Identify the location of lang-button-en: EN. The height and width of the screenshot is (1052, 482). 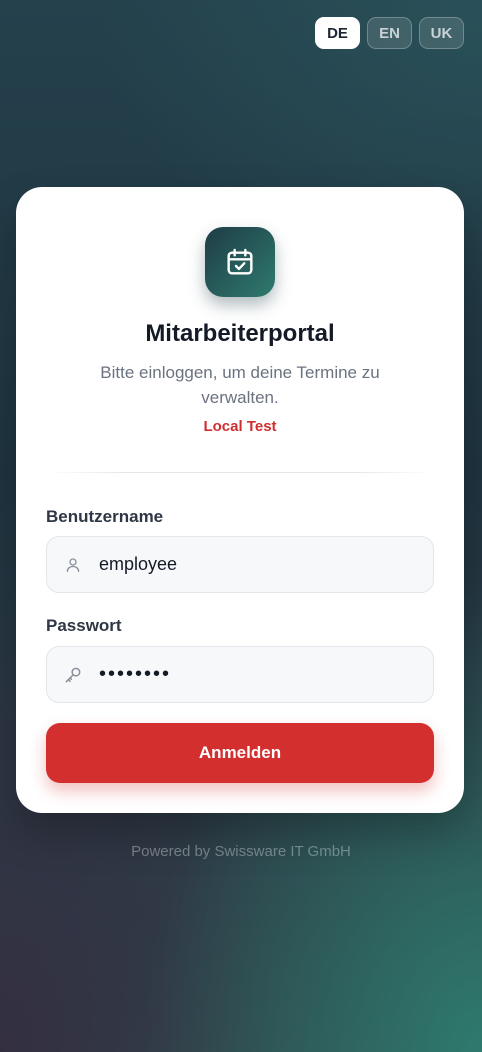
(389, 33).